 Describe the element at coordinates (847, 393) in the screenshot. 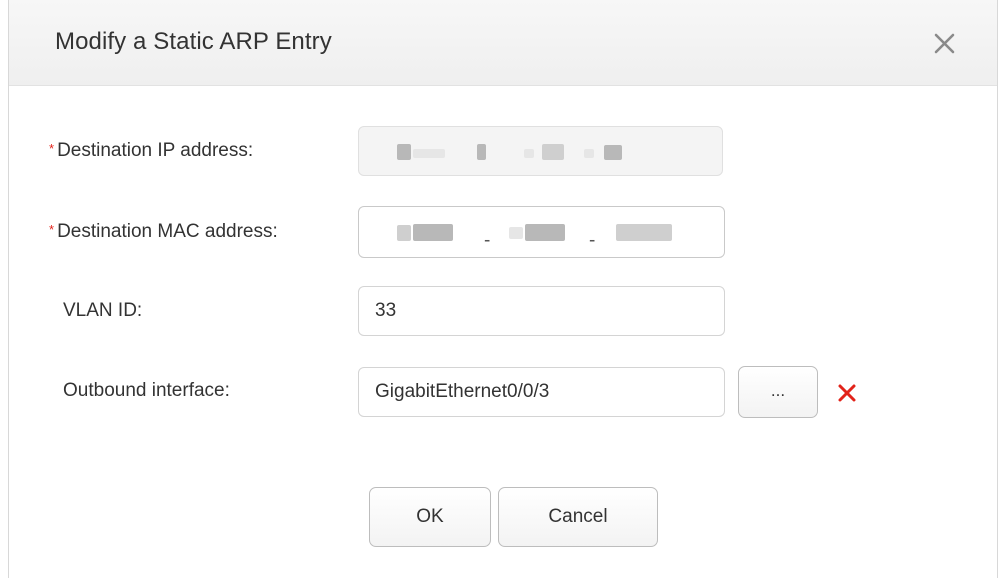

I see `clear-x-icon` at that location.